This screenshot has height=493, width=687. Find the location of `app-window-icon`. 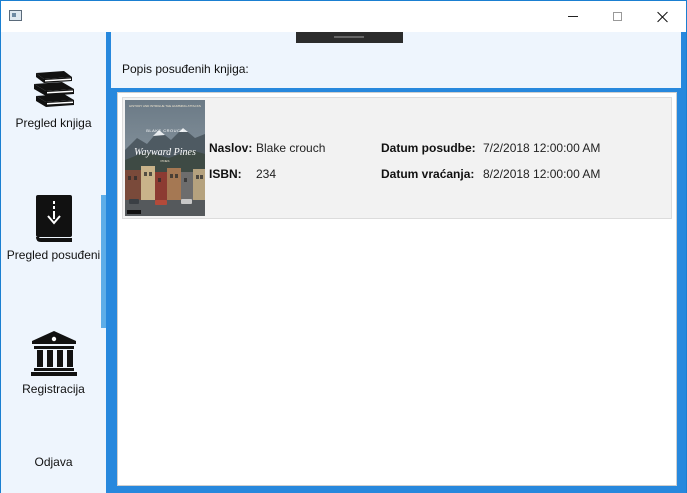

app-window-icon is located at coordinates (15, 15).